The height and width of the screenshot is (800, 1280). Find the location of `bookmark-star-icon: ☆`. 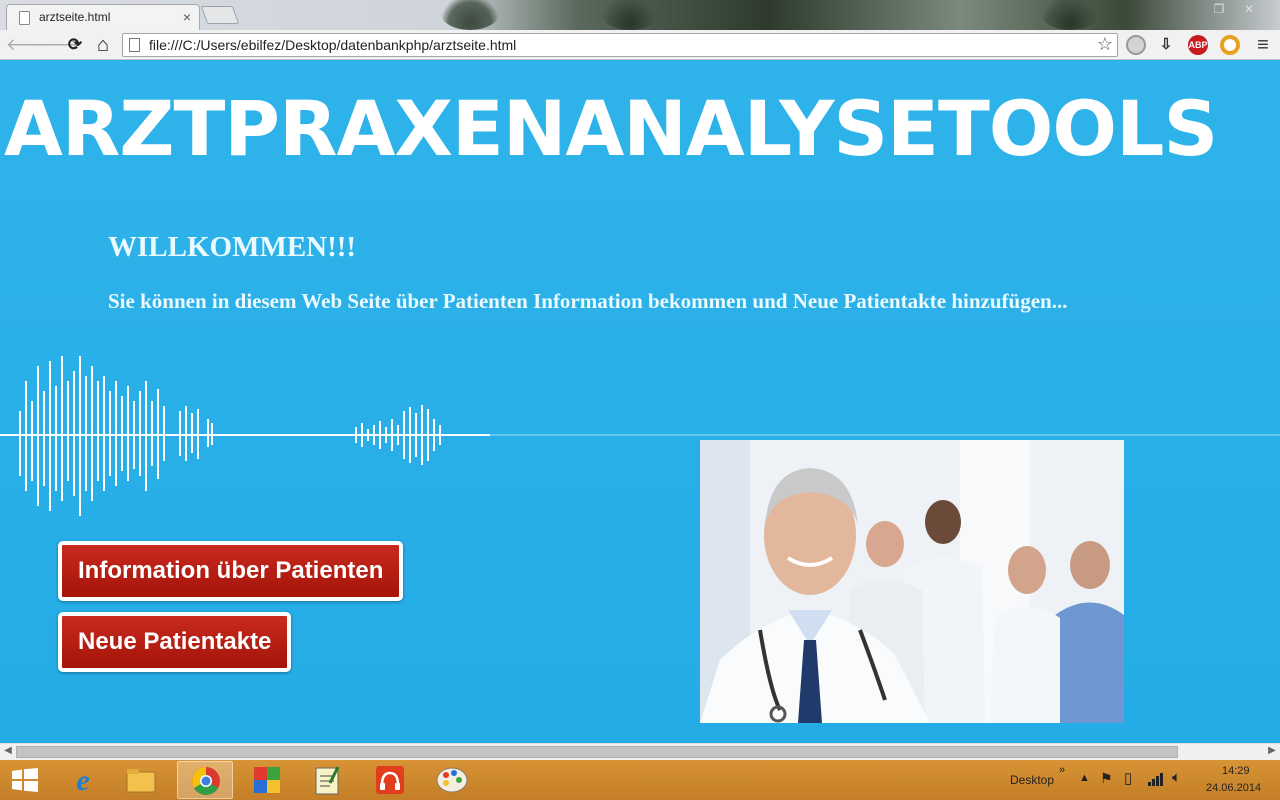

bookmark-star-icon: ☆ is located at coordinates (1105, 44).